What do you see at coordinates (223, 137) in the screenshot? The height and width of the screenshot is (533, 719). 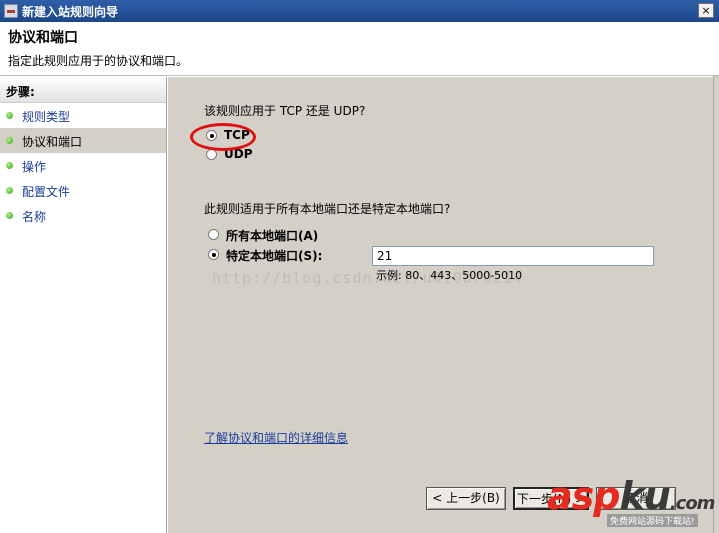 I see `red-highlight-ellipse` at bounding box center [223, 137].